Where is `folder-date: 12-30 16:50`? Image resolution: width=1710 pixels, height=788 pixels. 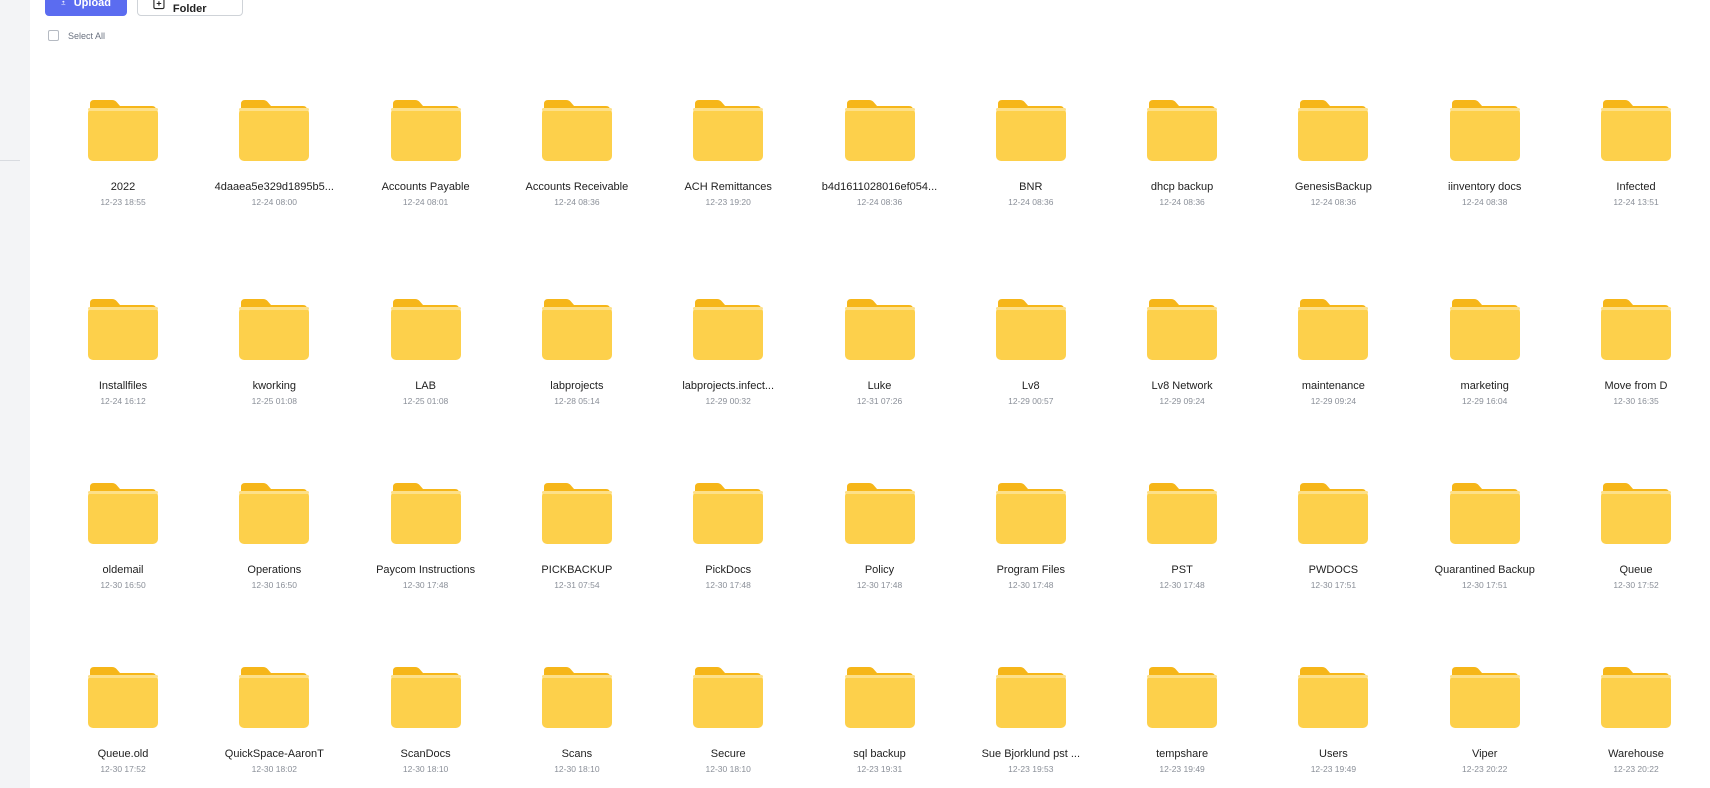 folder-date: 12-30 16:50 is located at coordinates (123, 585).